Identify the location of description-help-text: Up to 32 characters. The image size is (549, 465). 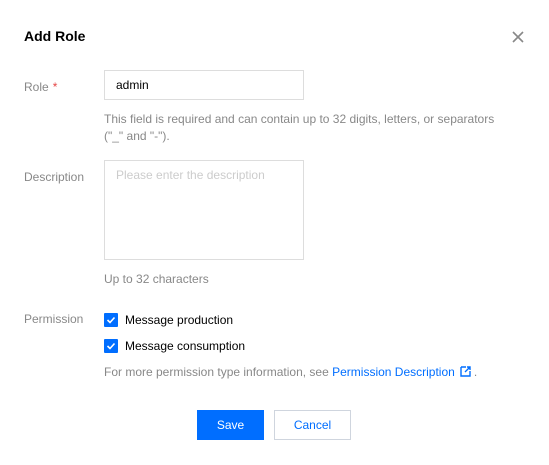
(156, 279).